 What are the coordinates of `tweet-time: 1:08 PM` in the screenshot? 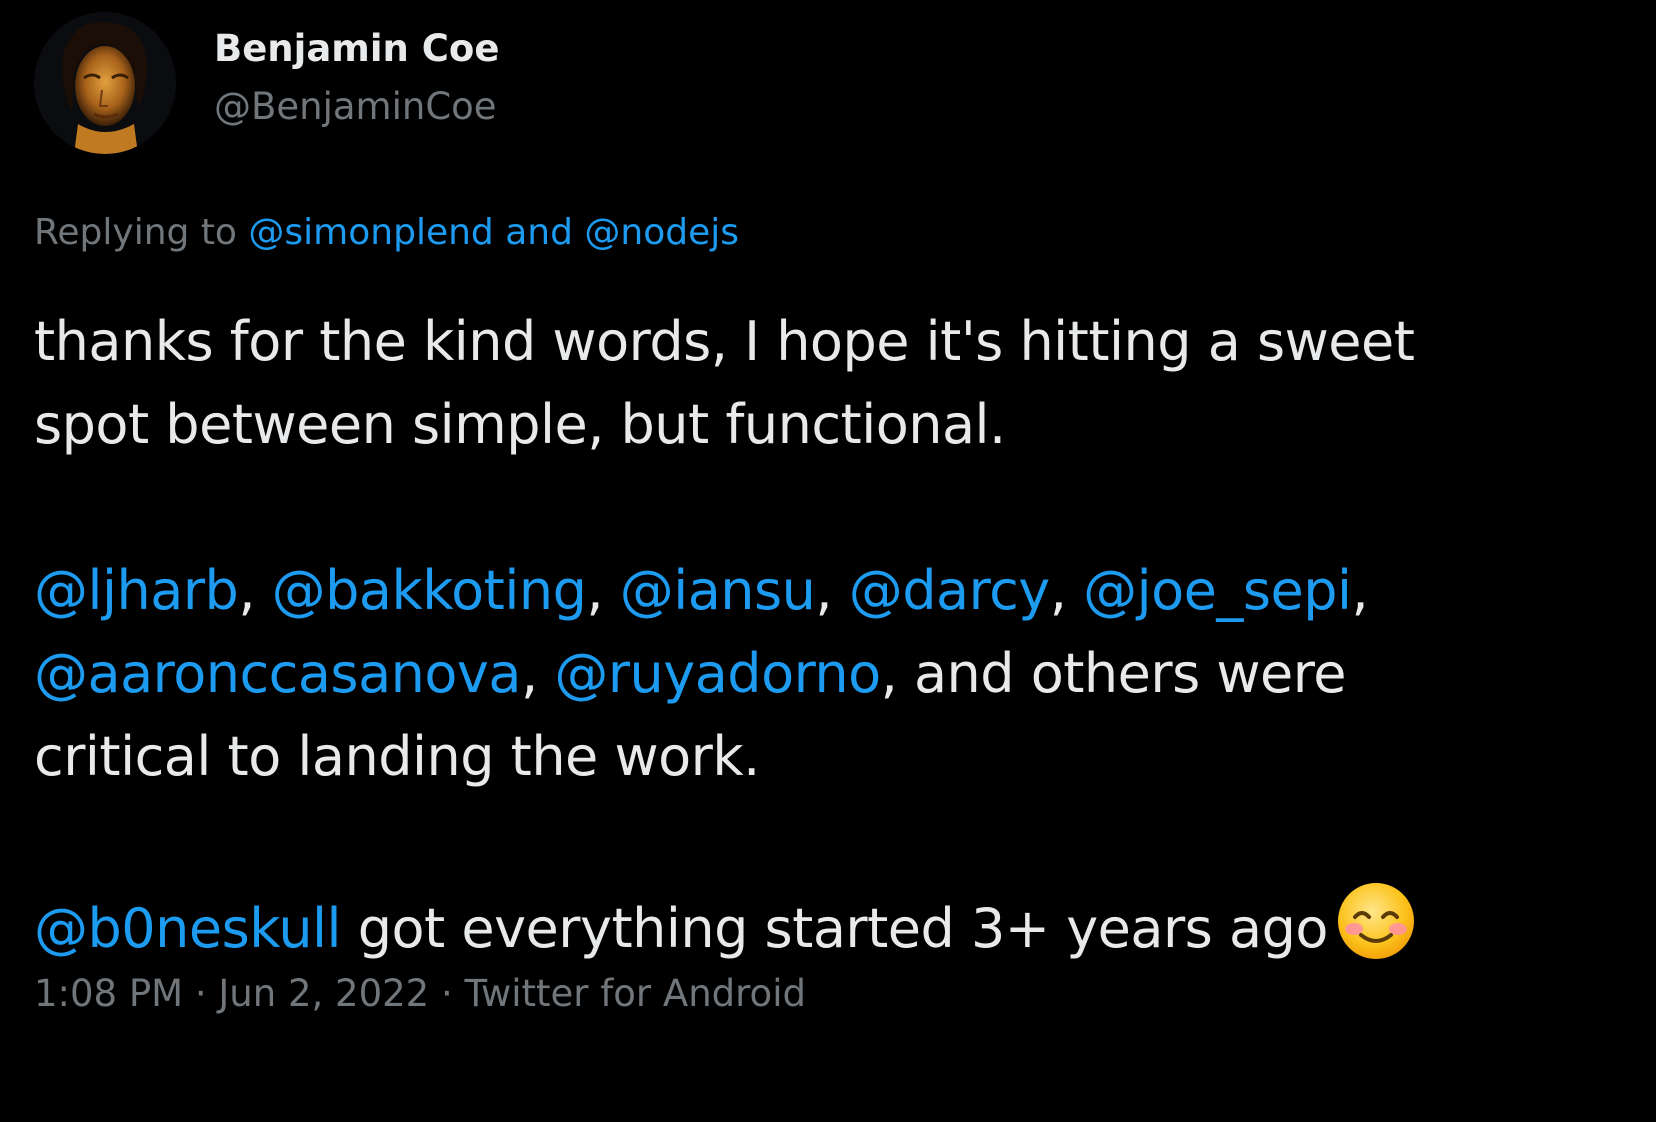 It's located at (108, 993).